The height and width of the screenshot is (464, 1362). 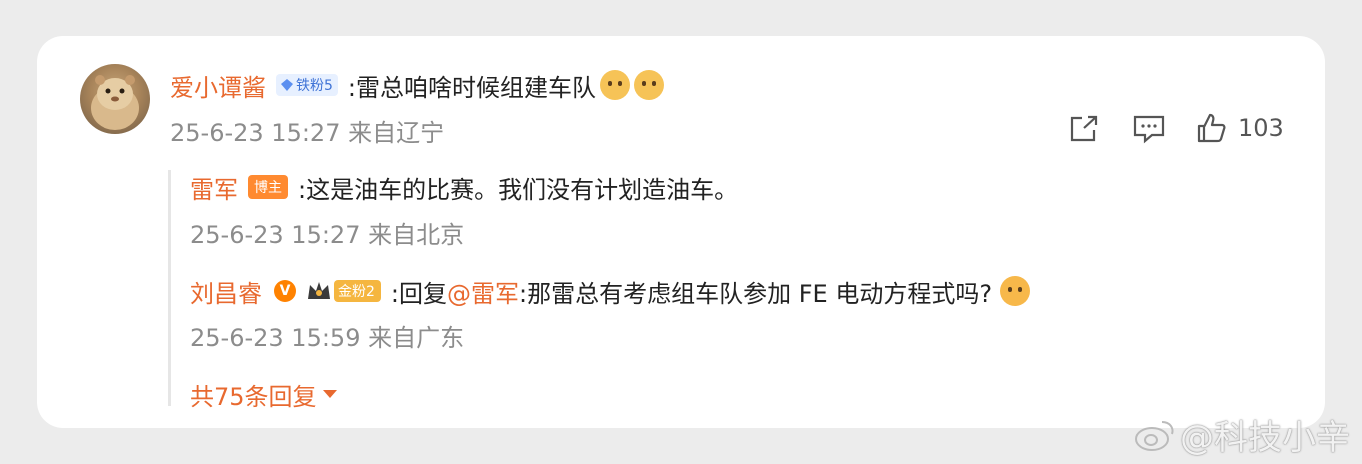 I want to click on watermark: @科技小辛, so click(x=1242, y=434).